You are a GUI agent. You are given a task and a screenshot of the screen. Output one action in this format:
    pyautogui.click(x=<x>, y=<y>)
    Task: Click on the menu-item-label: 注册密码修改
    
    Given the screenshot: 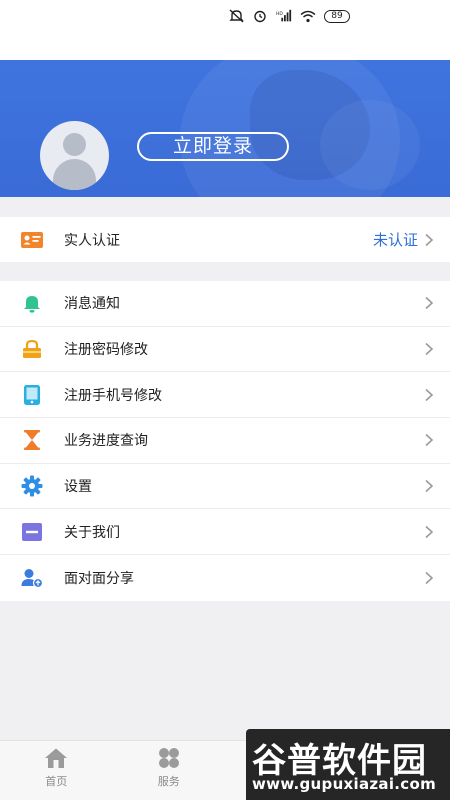 What is the action you would take?
    pyautogui.click(x=106, y=350)
    